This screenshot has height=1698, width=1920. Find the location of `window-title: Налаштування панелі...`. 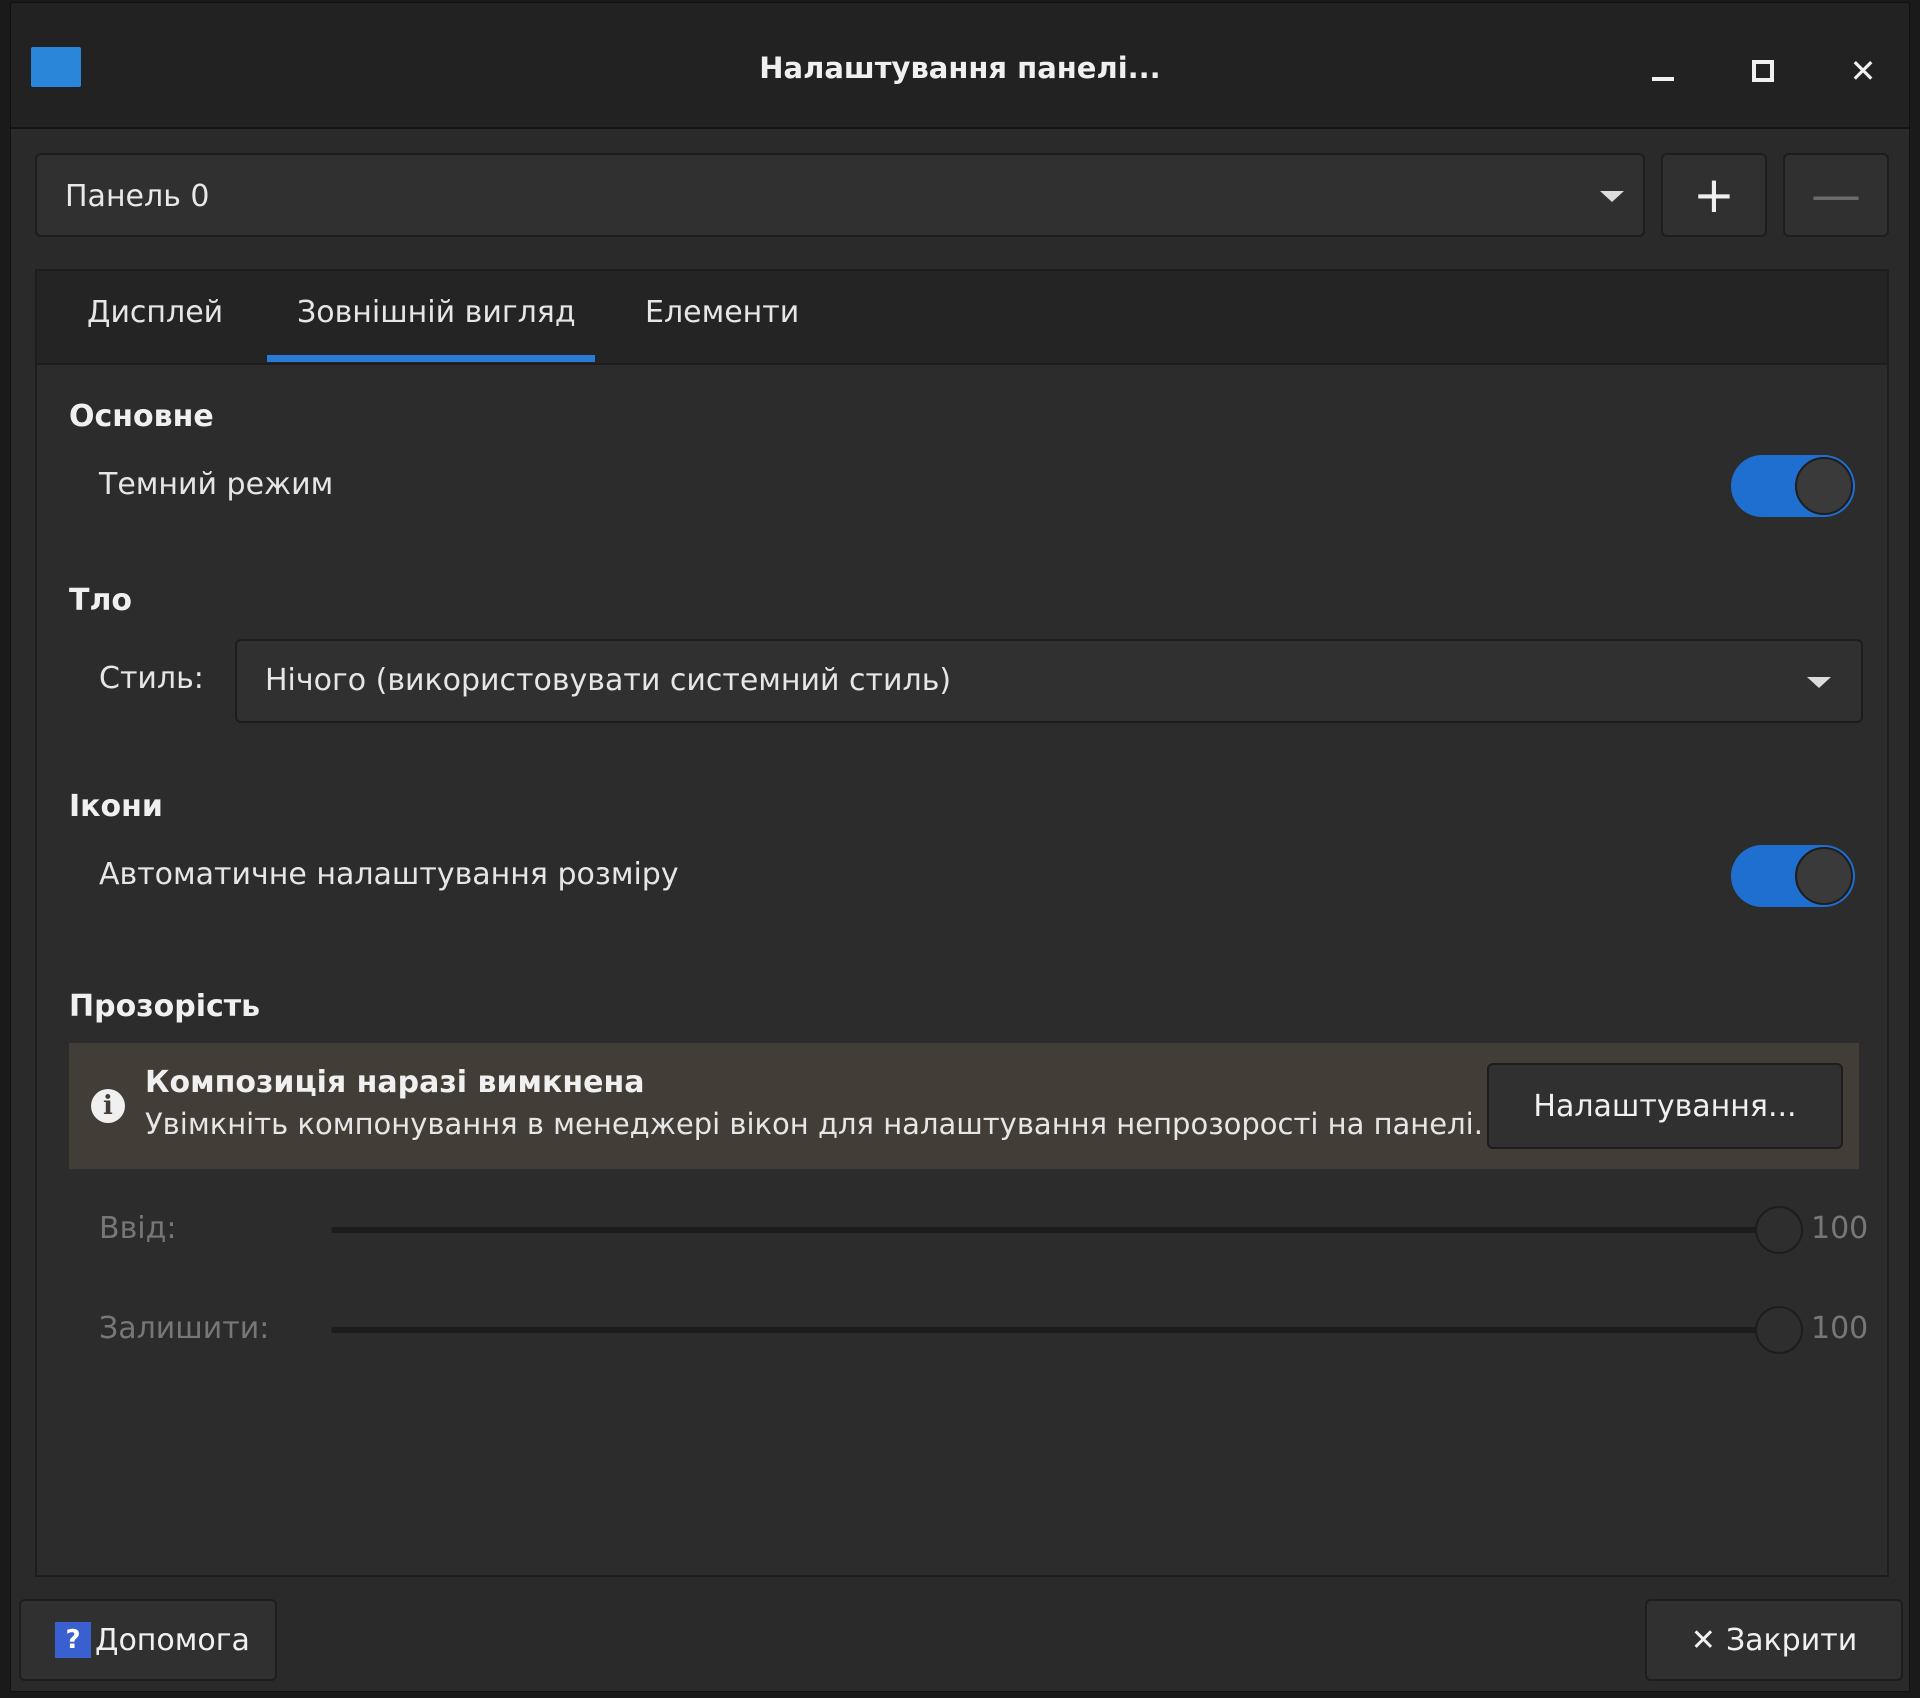

window-title: Налаштування панелі... is located at coordinates (960, 68).